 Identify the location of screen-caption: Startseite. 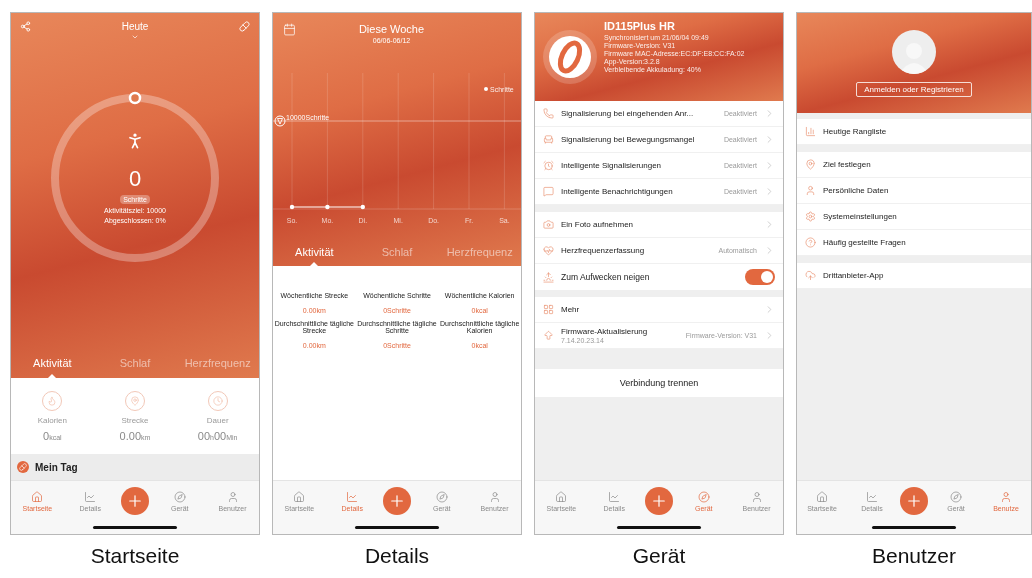
(135, 556).